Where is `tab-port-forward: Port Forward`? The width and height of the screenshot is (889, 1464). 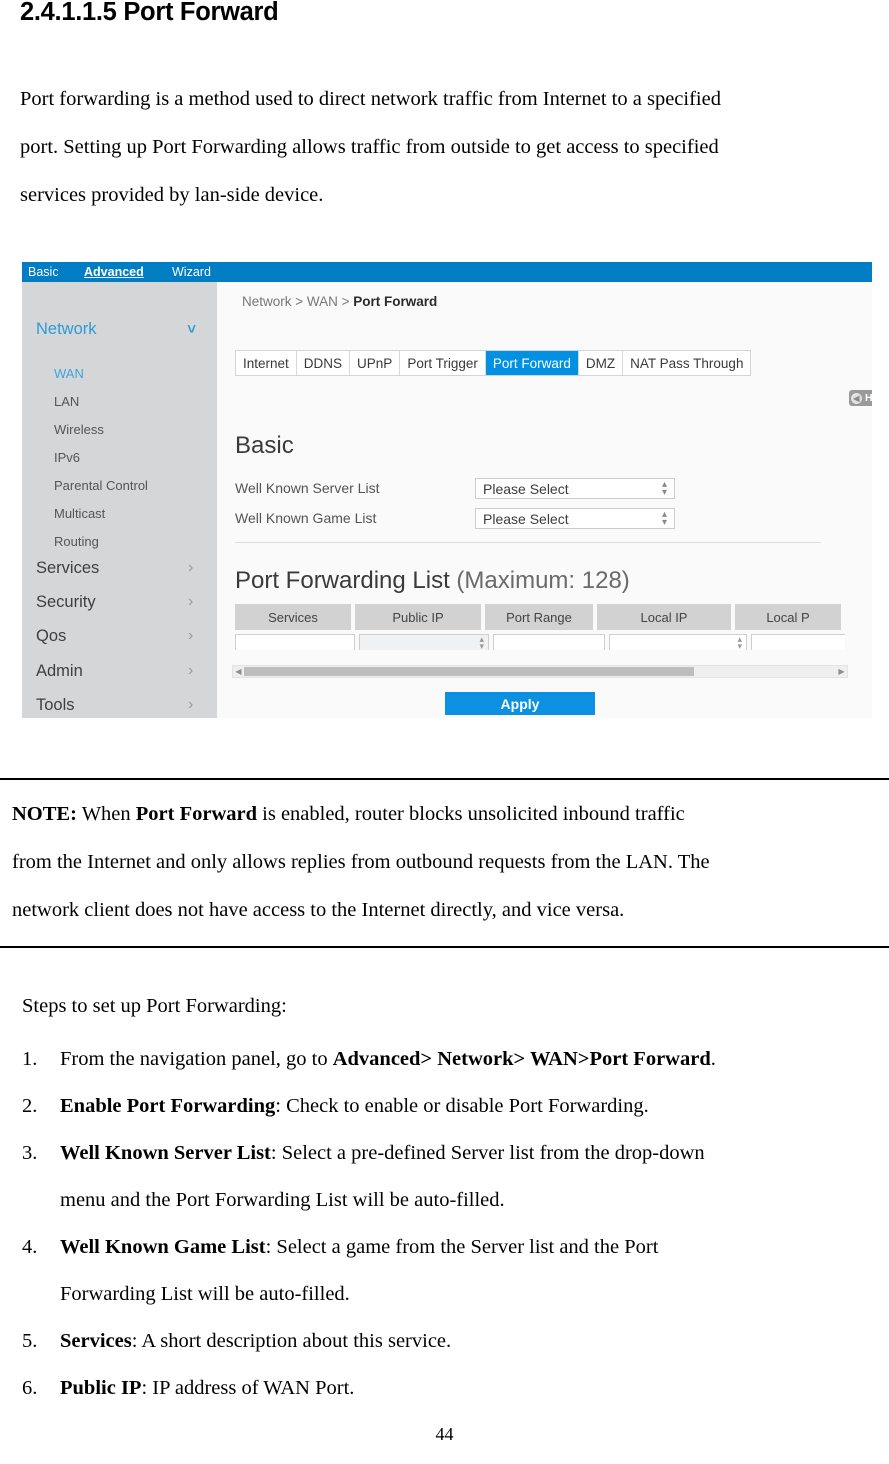
tab-port-forward: Port Forward is located at coordinates (532, 363).